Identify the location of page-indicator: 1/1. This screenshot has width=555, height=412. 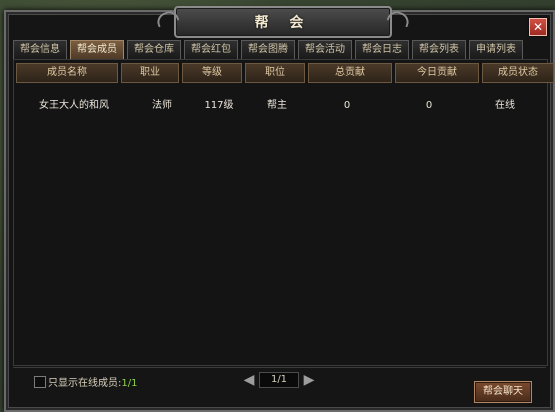
(279, 380).